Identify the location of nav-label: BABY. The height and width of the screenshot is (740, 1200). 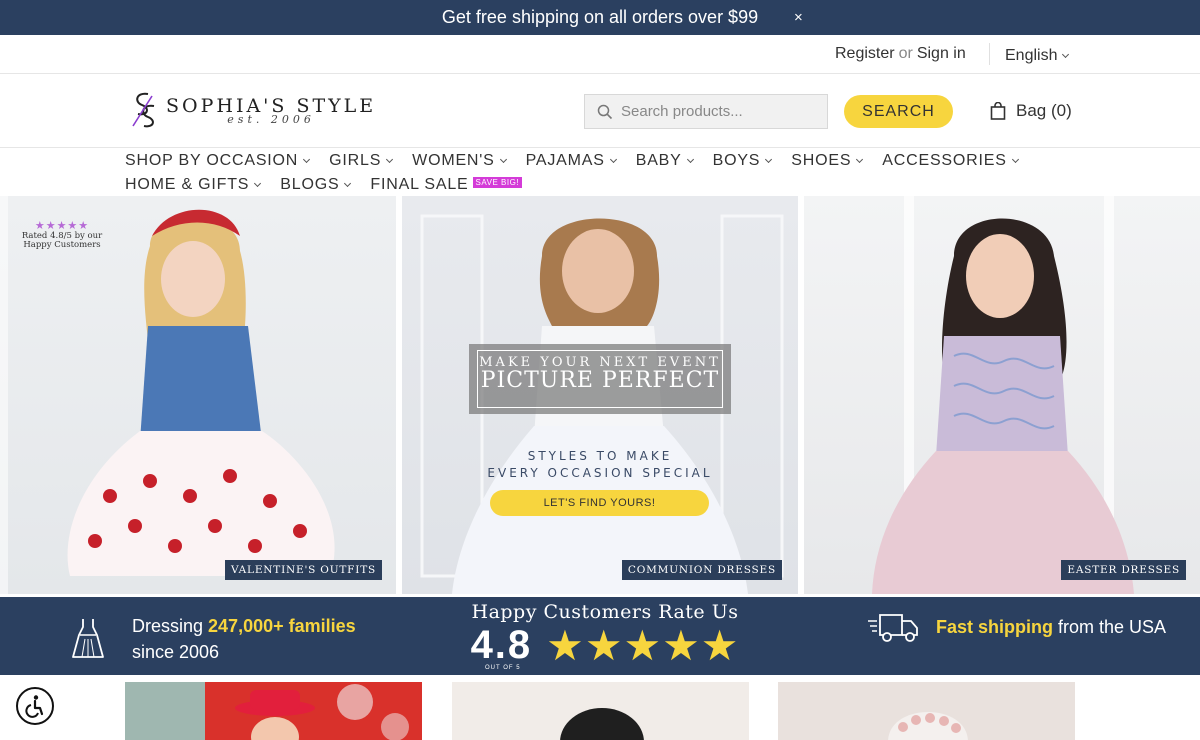
(658, 160).